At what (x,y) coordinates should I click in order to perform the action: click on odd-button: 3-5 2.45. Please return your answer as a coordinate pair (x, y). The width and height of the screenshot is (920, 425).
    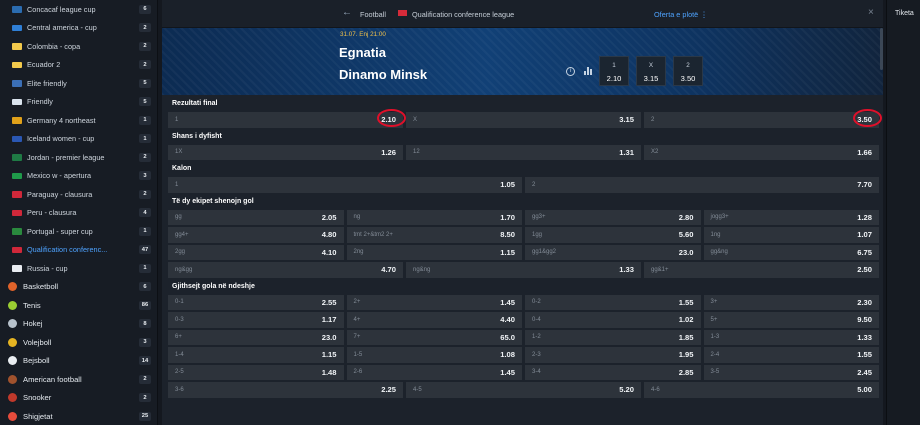
    Looking at the image, I should click on (791, 372).